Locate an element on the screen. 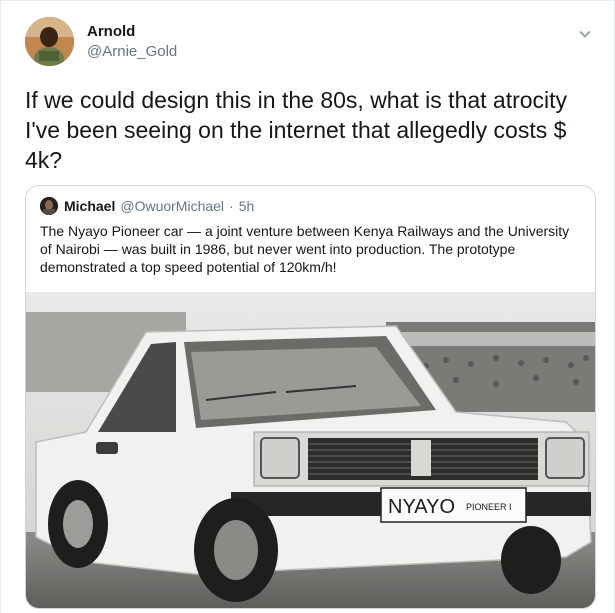  plate-subtext: PIONEER I is located at coordinates (489, 507).